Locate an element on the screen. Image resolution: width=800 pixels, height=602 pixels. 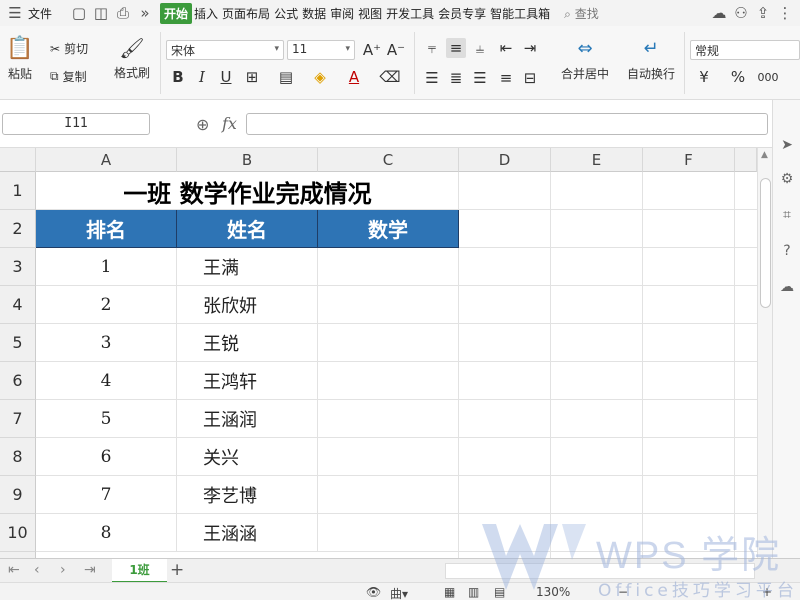
add-sheet-button: + is located at coordinates (177, 570).